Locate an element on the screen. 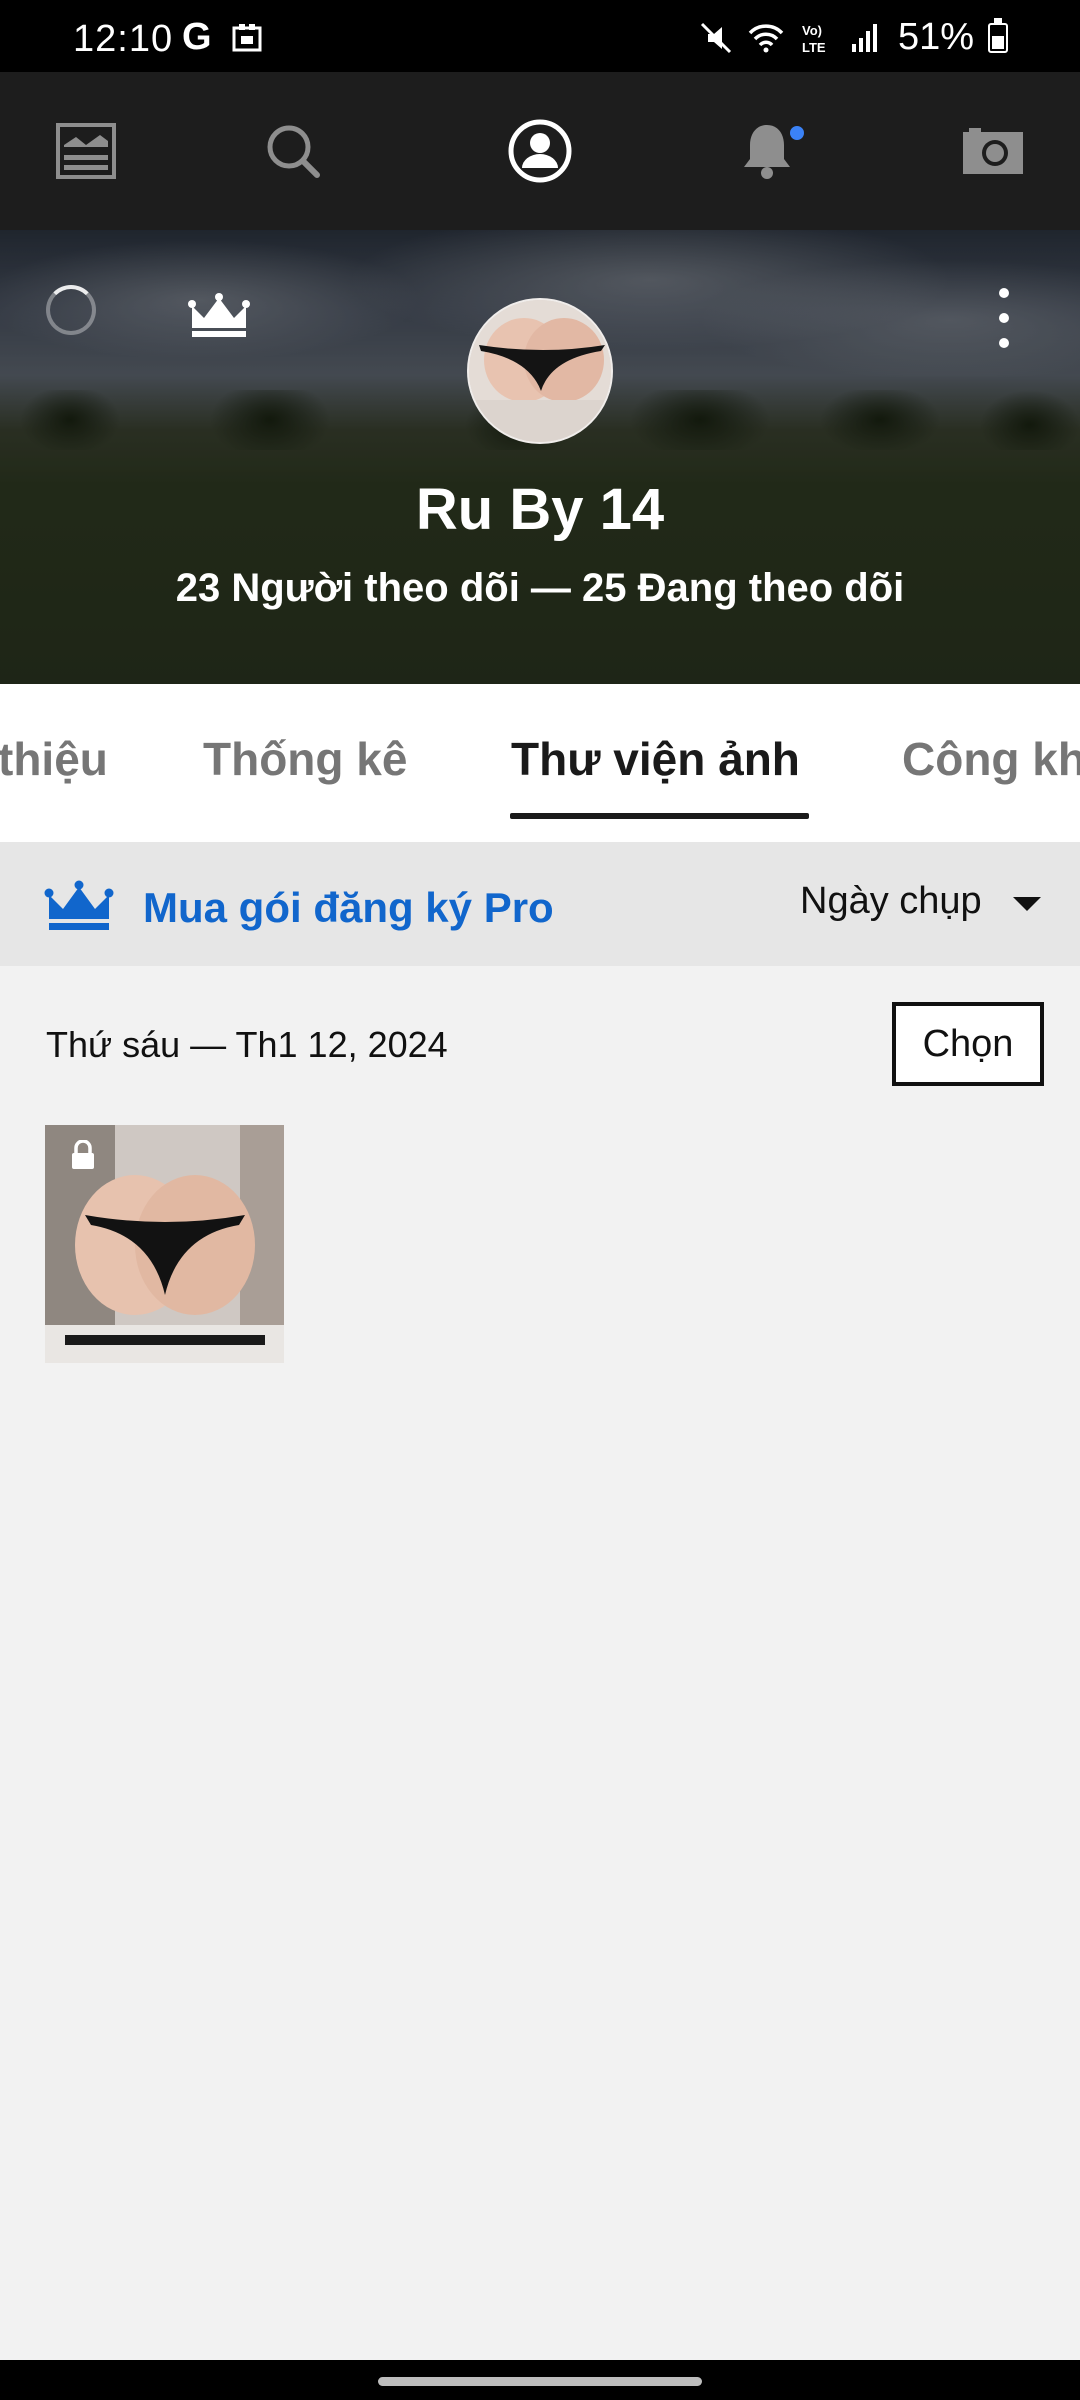 Image resolution: width=1080 pixels, height=2400 pixels. notification-dot is located at coordinates (797, 133).